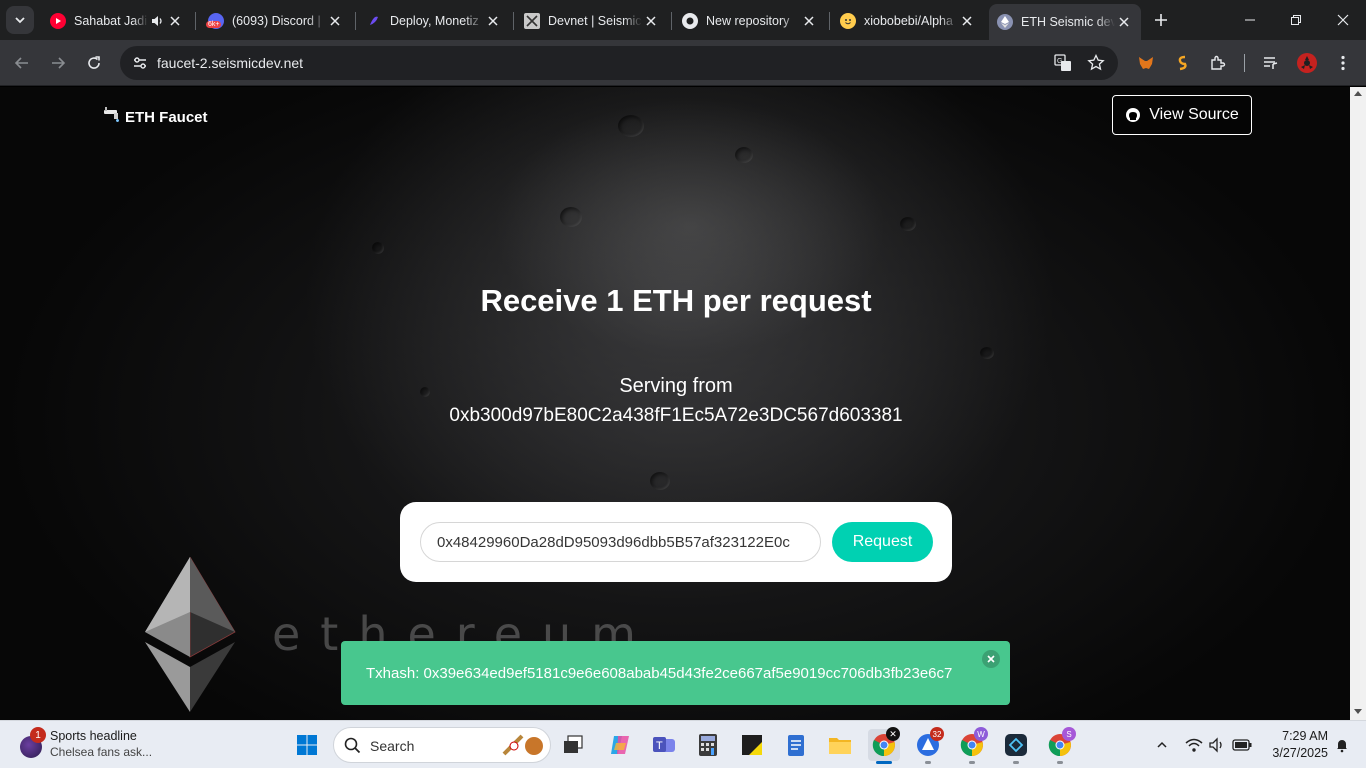 This screenshot has height=768, width=1366. Describe the element at coordinates (352, 745) in the screenshot. I see `search-icon` at that location.